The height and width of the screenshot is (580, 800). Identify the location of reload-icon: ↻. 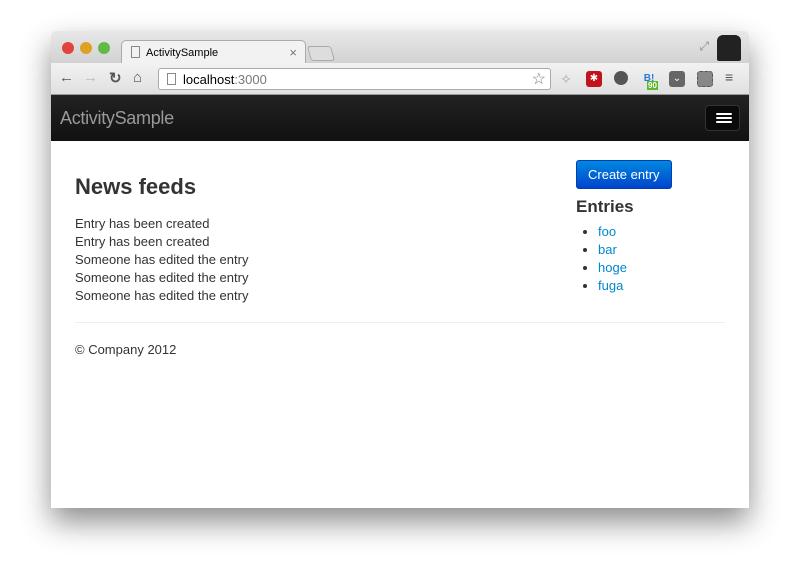
(115, 78).